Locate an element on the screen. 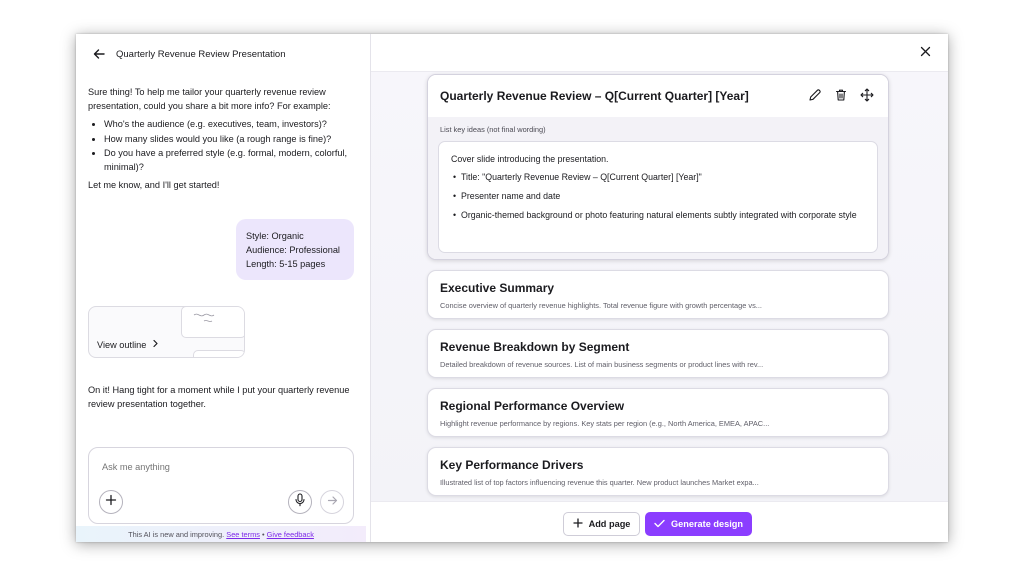  chat-composer is located at coordinates (221, 485).